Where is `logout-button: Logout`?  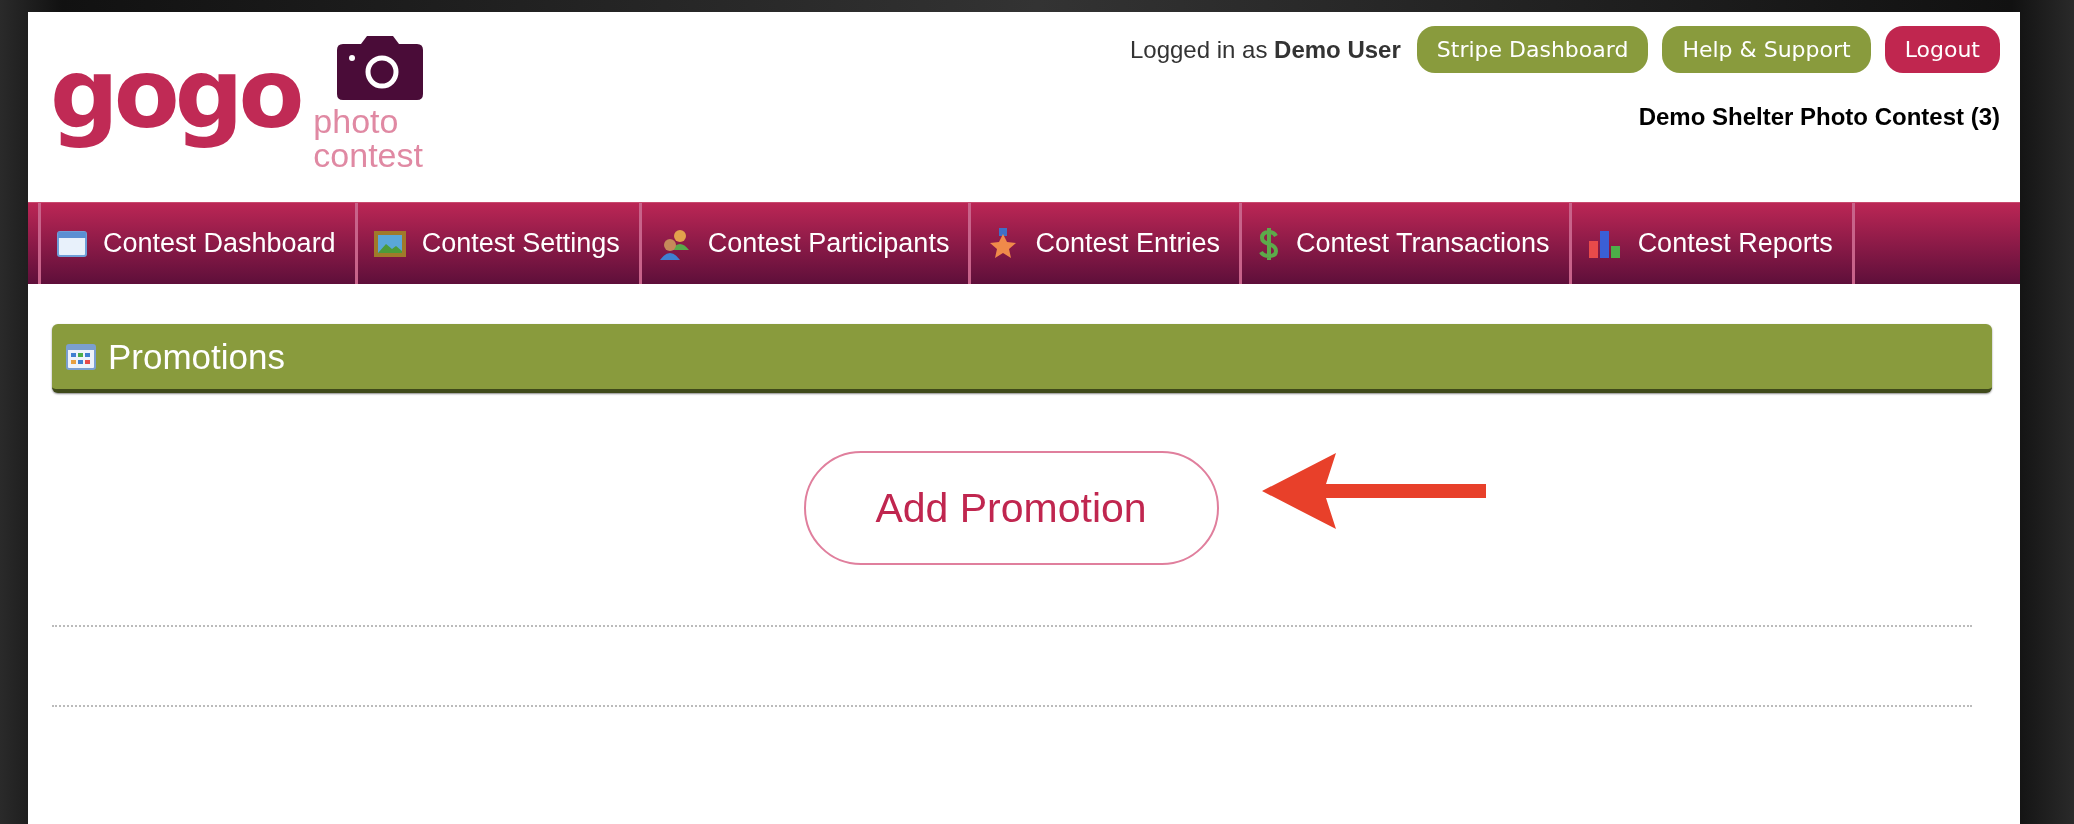 logout-button: Logout is located at coordinates (1942, 49).